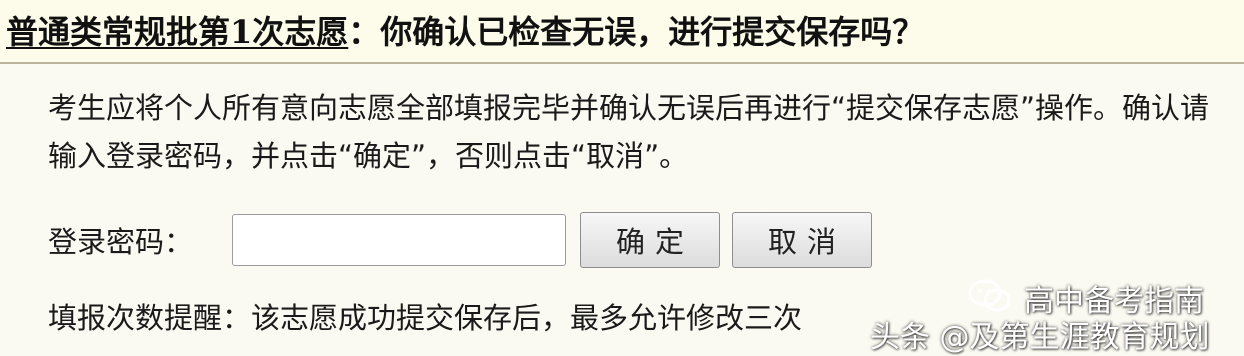 The width and height of the screenshot is (1244, 356). What do you see at coordinates (989, 295) in the screenshot?
I see `wechat-icon` at bounding box center [989, 295].